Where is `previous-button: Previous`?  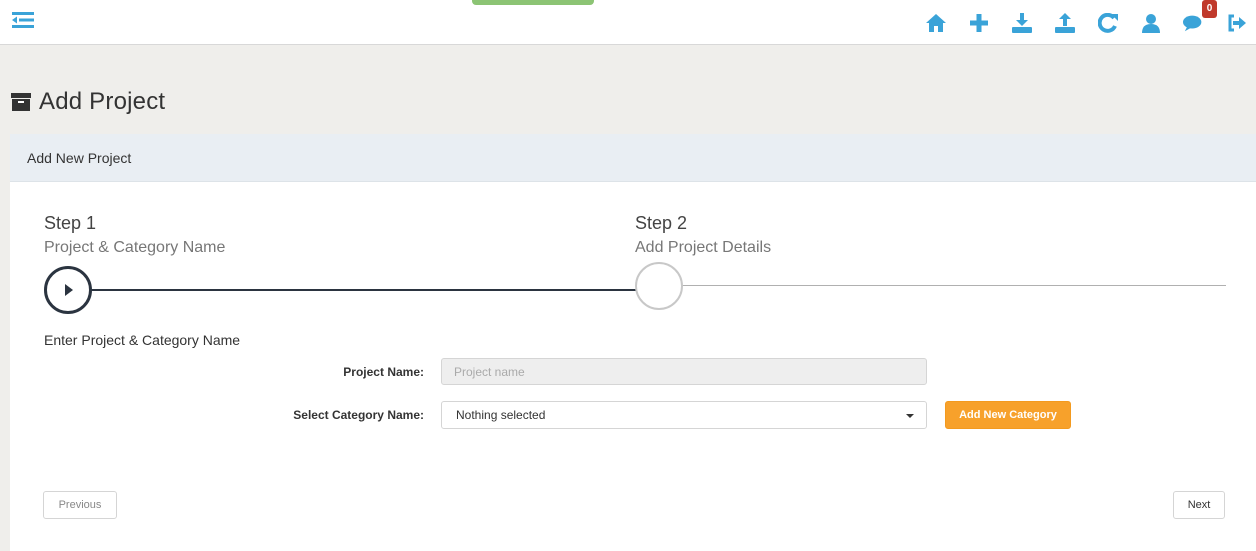 previous-button: Previous is located at coordinates (80, 505).